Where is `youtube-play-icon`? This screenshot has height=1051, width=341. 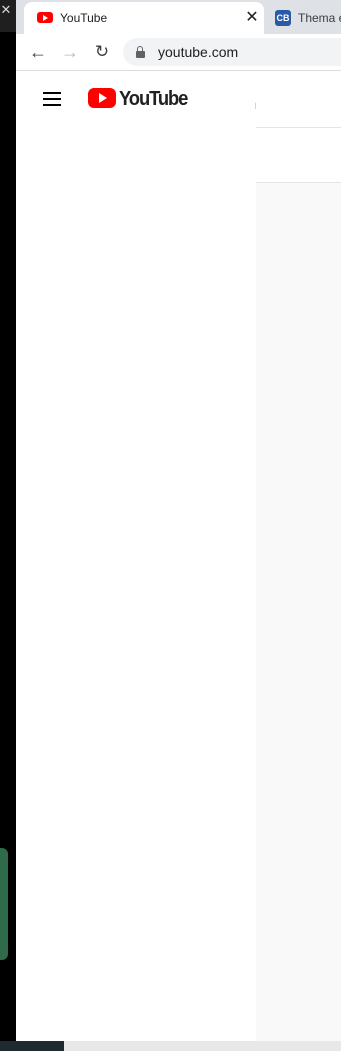
youtube-play-icon is located at coordinates (102, 98).